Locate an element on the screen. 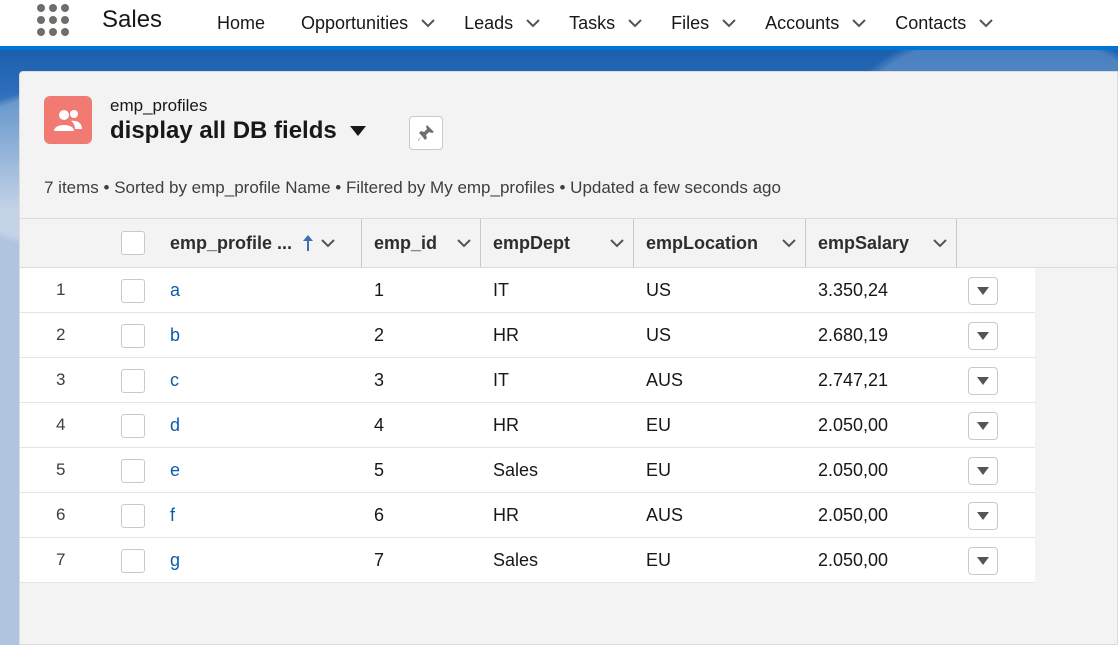 Image resolution: width=1118 pixels, height=645 pixels. record-name-link: b is located at coordinates (175, 335).